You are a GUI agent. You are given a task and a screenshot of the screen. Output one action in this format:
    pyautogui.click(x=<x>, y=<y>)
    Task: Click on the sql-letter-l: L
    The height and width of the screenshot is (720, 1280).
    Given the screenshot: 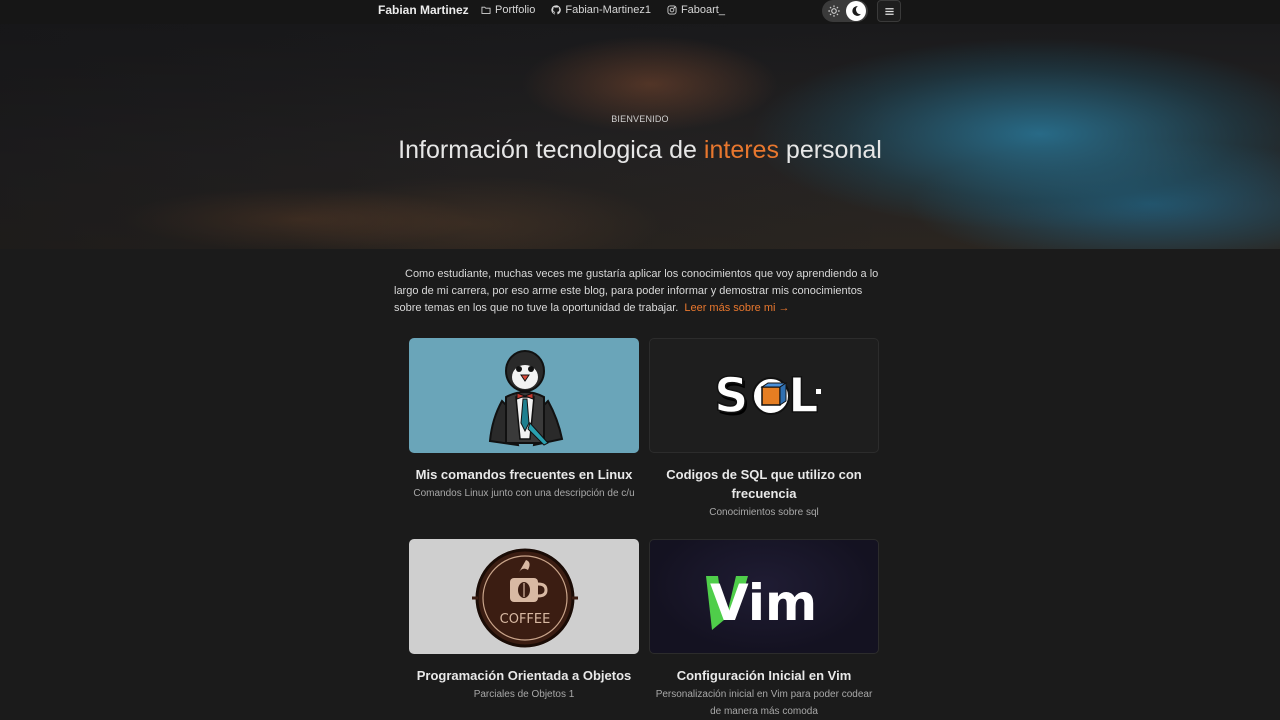 What is the action you would take?
    pyautogui.click(x=803, y=396)
    